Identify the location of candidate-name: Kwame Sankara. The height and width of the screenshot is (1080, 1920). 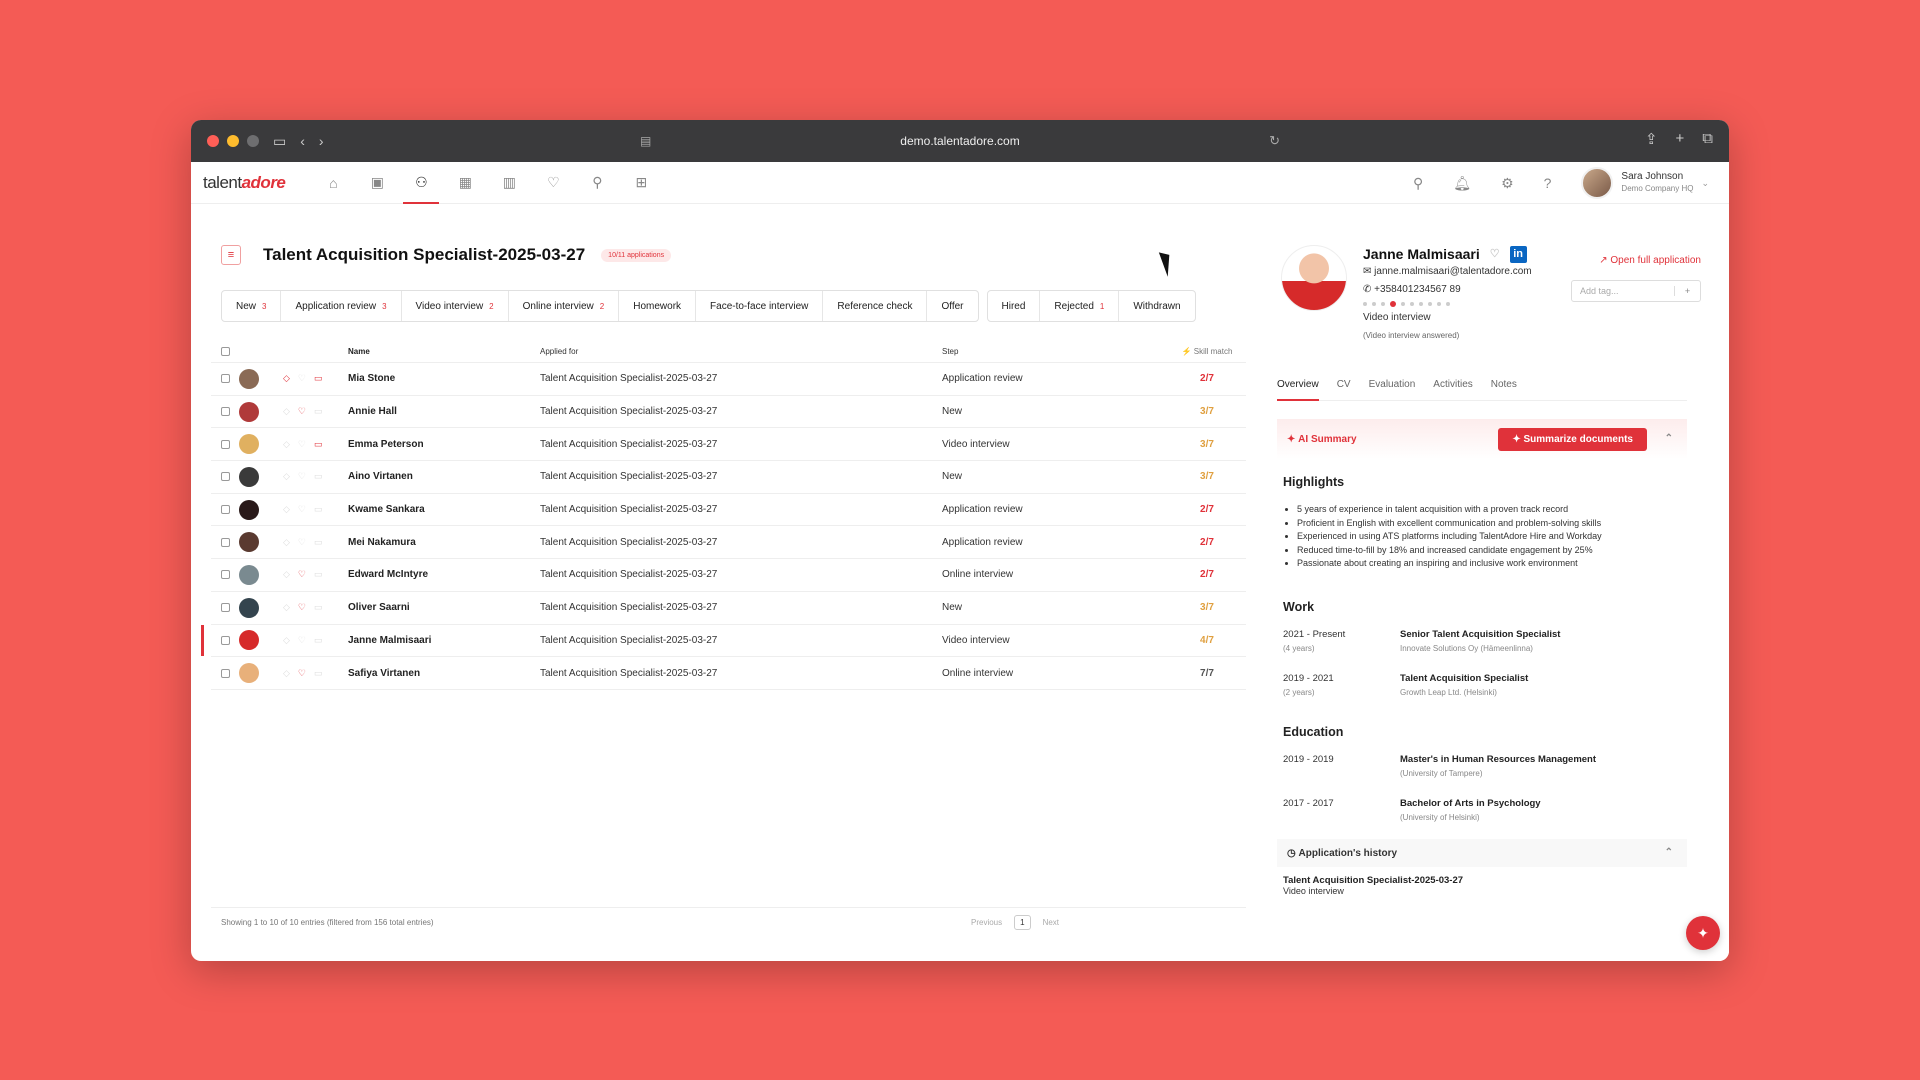
(444, 509).